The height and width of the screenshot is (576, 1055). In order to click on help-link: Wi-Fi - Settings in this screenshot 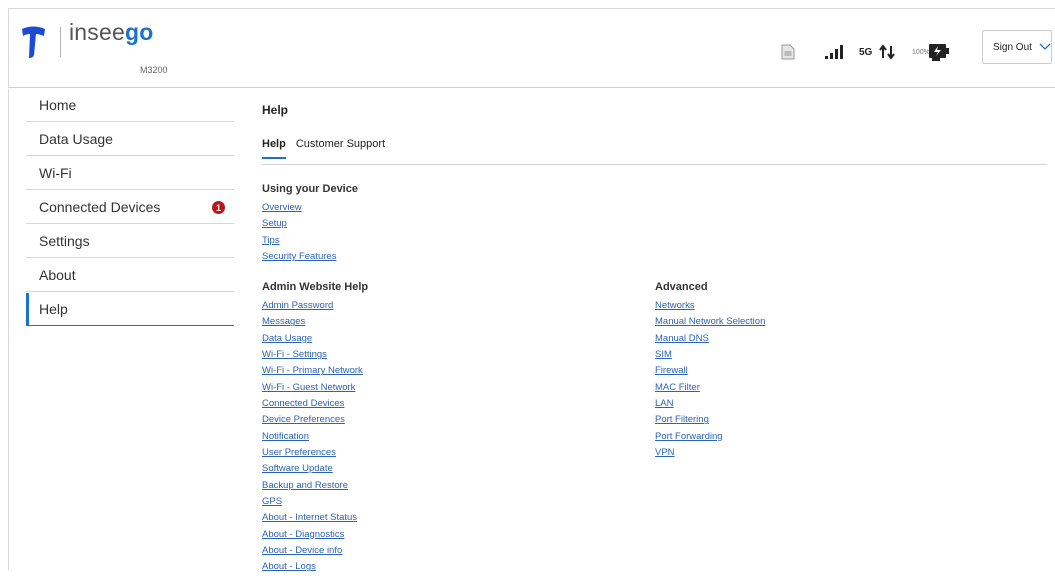, I will do `click(294, 354)`.